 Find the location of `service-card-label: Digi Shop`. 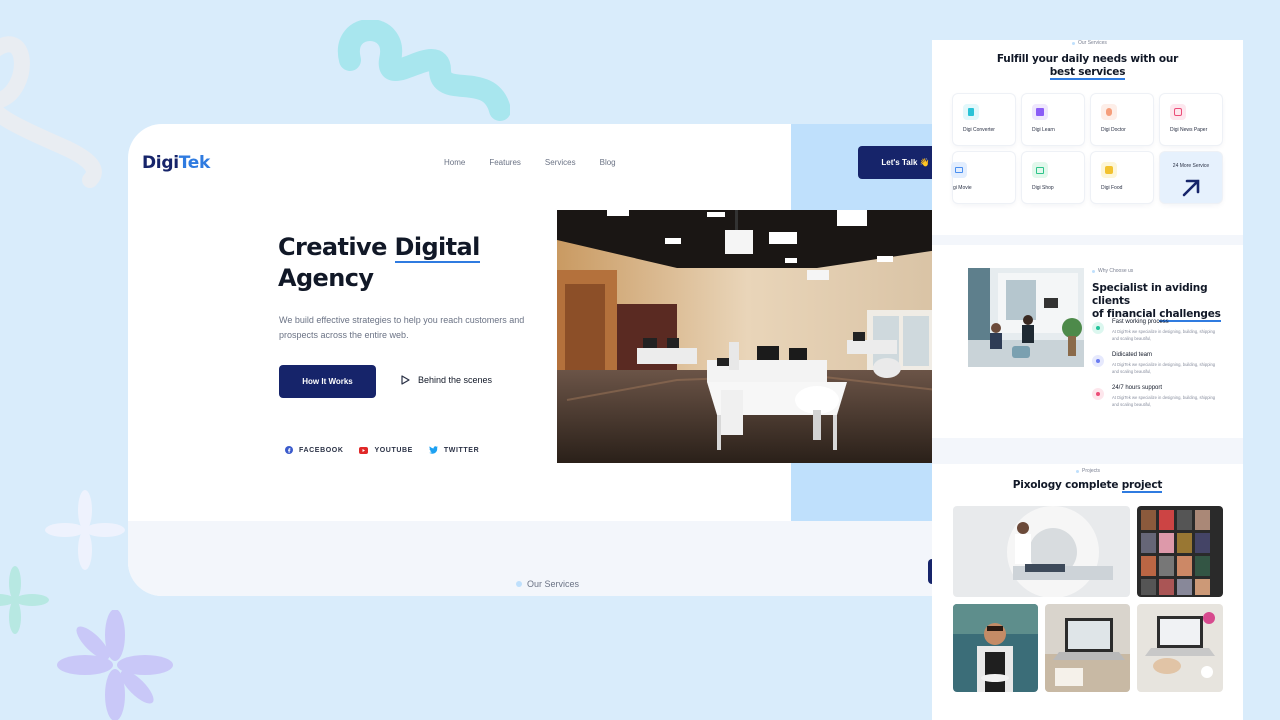

service-card-label: Digi Shop is located at coordinates (1043, 188).